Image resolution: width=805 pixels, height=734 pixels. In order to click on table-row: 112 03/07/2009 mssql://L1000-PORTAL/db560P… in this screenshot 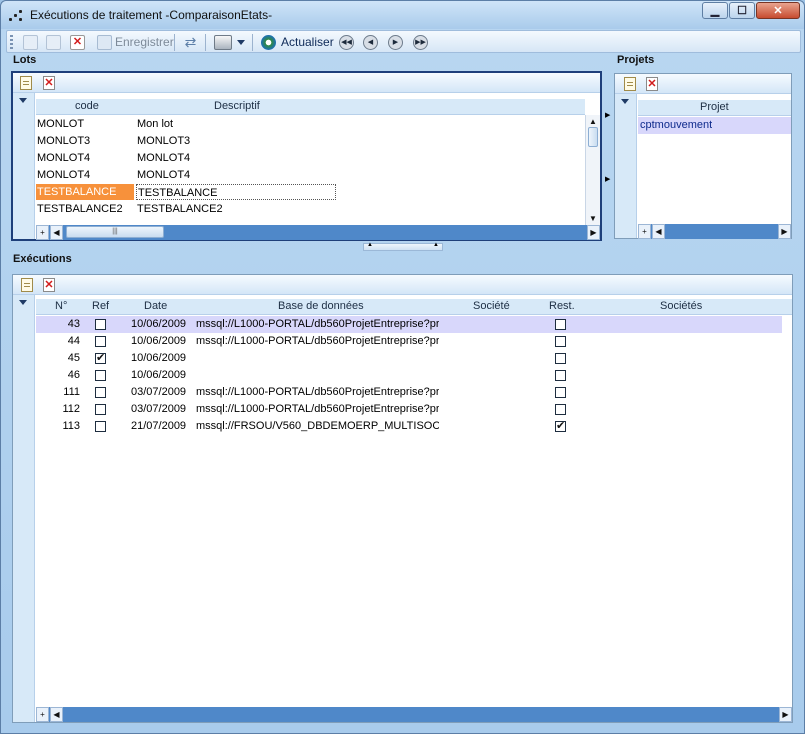, I will do `click(409, 409)`.